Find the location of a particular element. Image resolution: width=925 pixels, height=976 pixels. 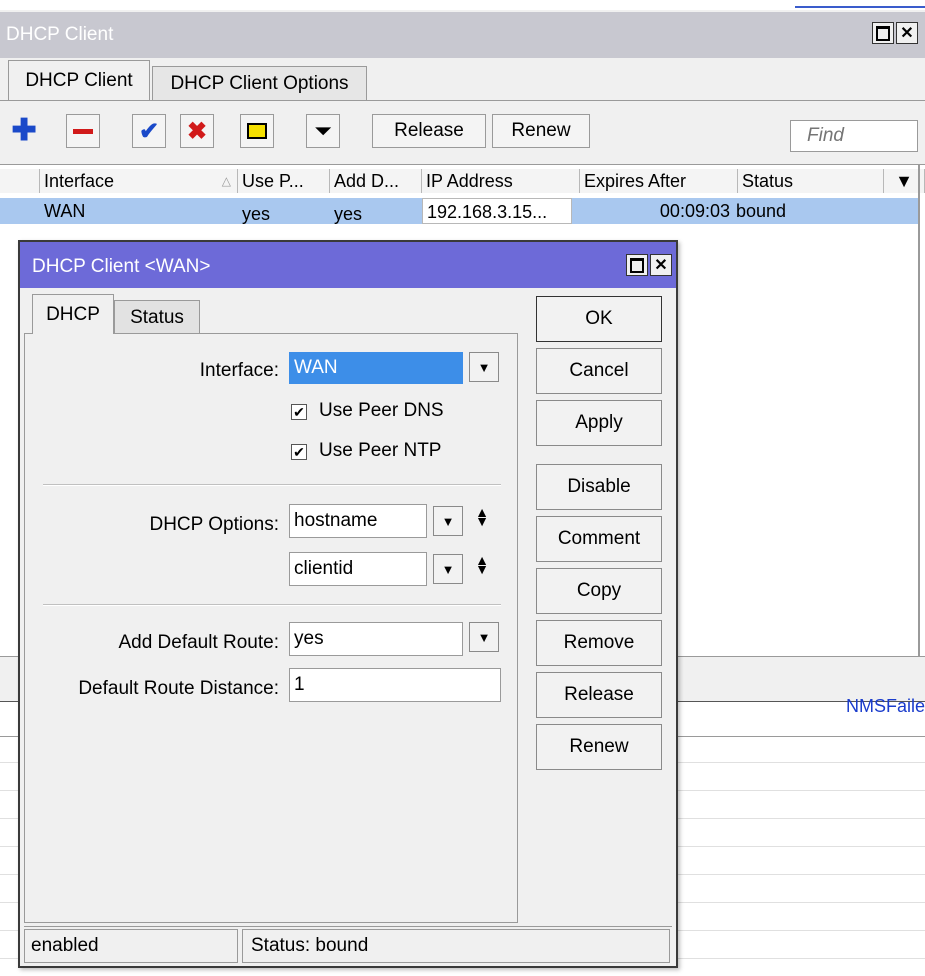

dhcp-options-label: DHCP Options: is located at coordinates (214, 524).